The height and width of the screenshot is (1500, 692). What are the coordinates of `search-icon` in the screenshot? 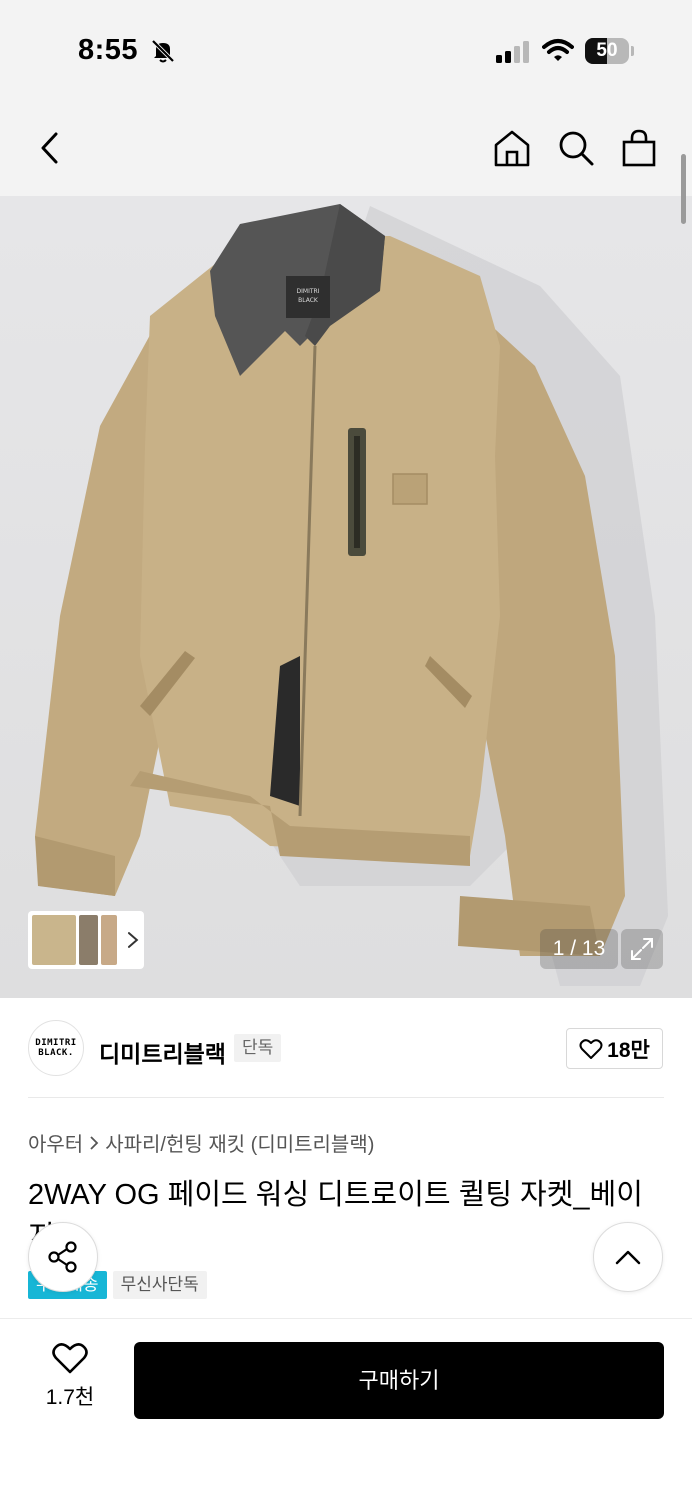 It's located at (576, 148).